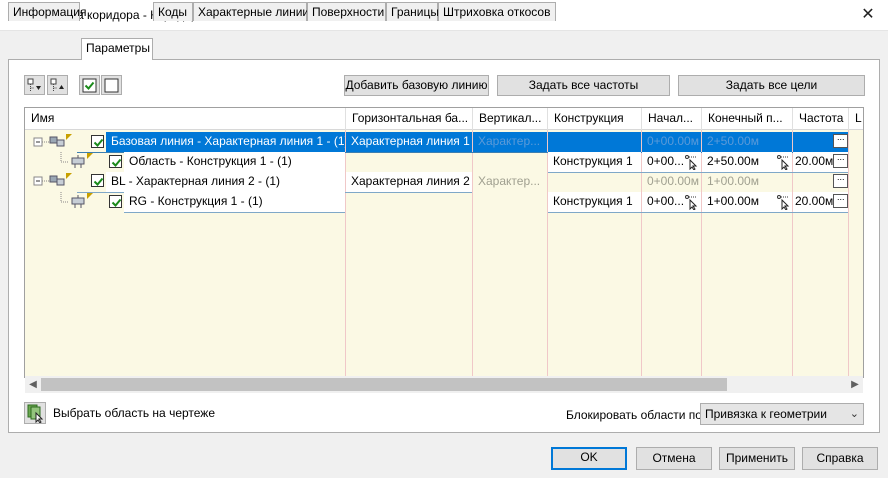 The image size is (888, 478). What do you see at coordinates (583, 85) in the screenshot?
I see `set-all-frequencies-button: Задать все частоты` at bounding box center [583, 85].